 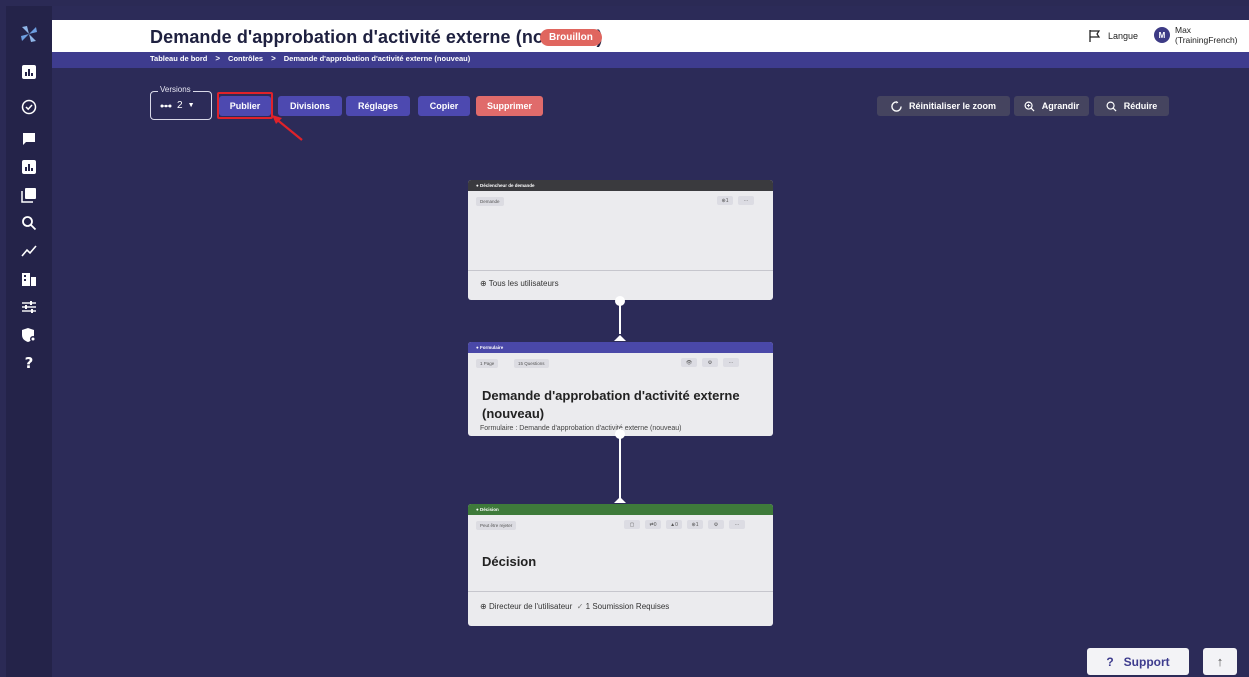 I want to click on calendar-icon: ▢, so click(x=632, y=524).